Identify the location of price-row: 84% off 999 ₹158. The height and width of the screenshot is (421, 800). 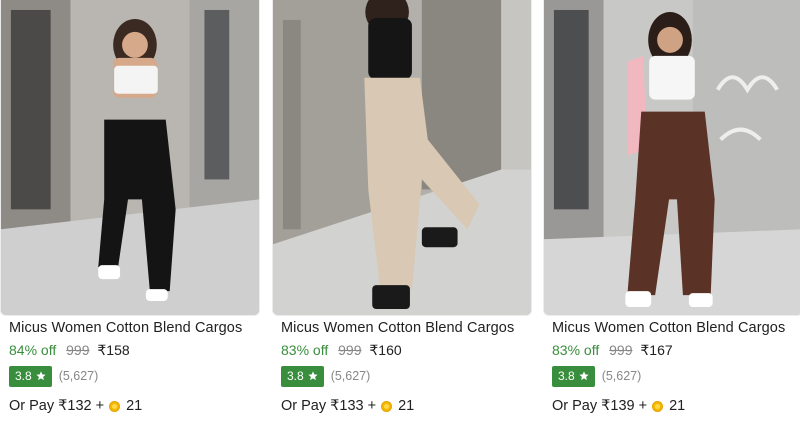
(69, 350).